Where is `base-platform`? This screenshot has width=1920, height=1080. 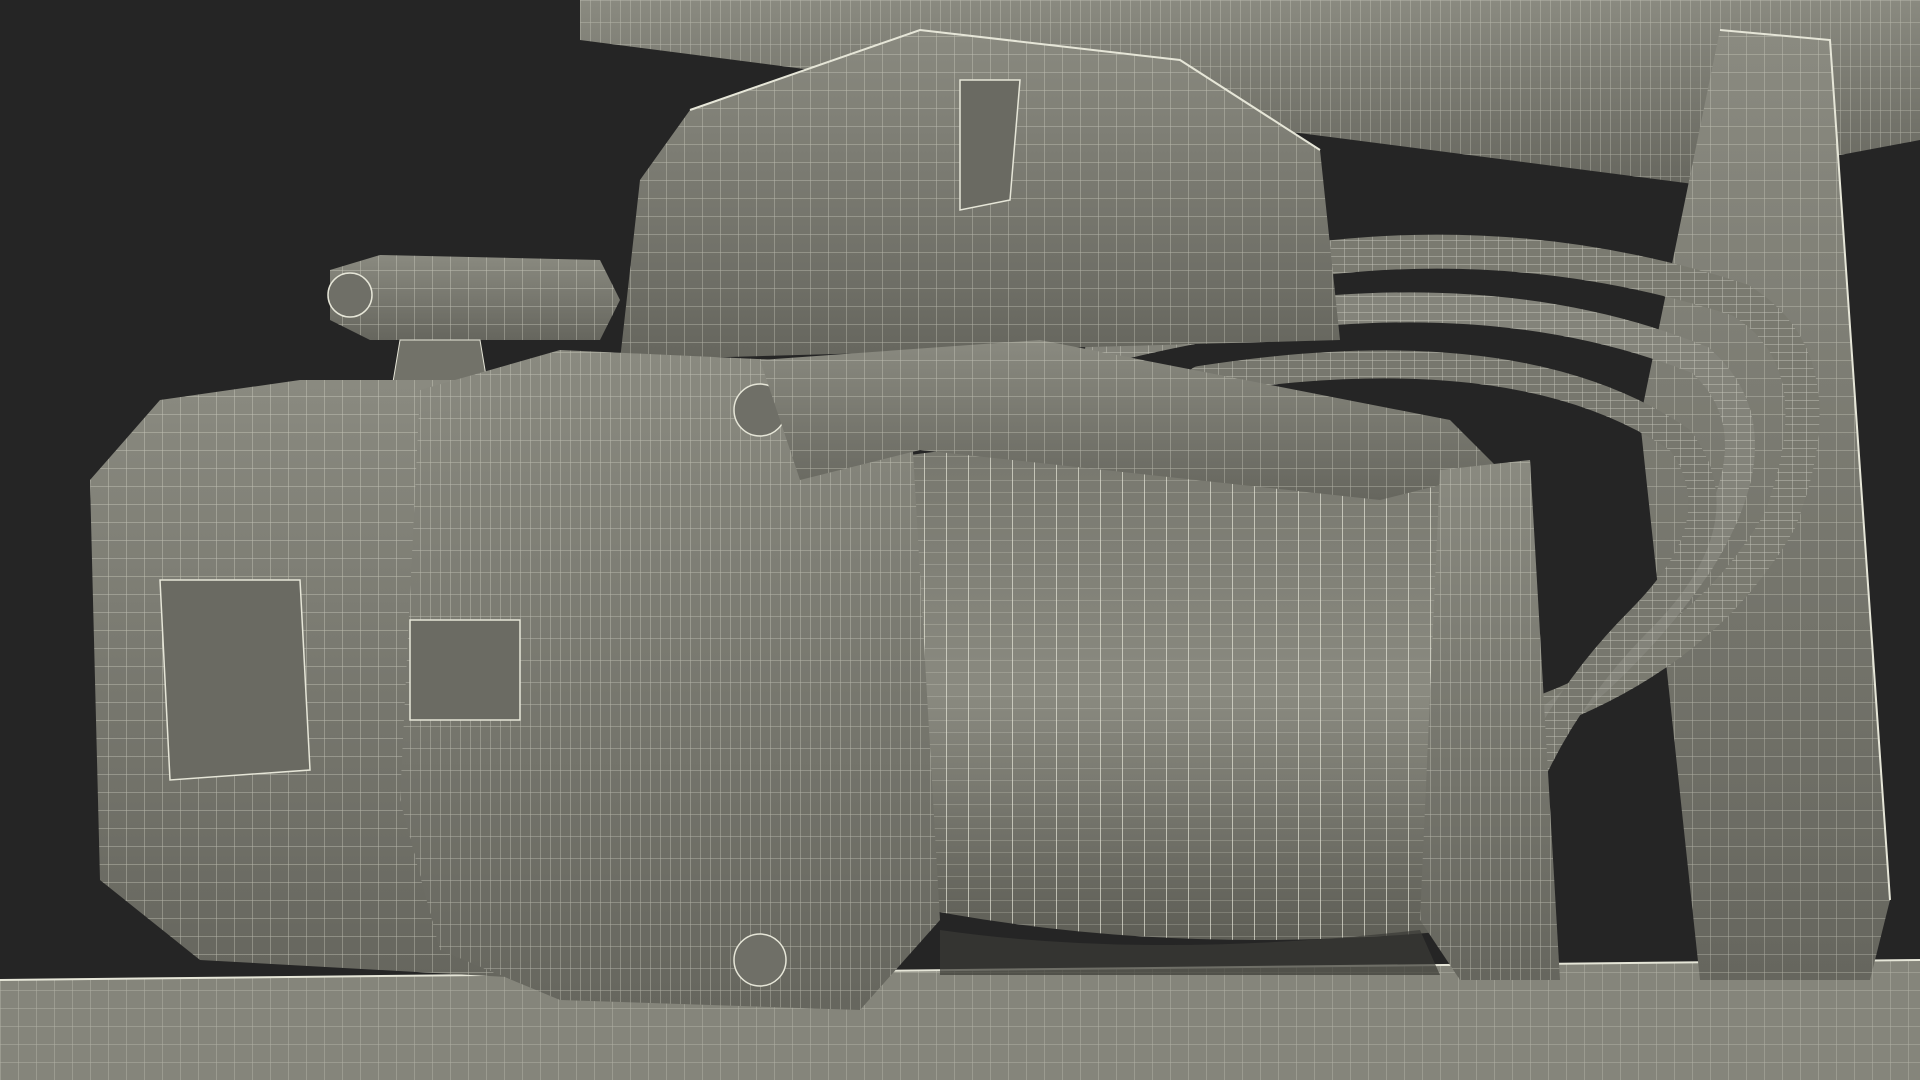
base-platform is located at coordinates (960, 1019).